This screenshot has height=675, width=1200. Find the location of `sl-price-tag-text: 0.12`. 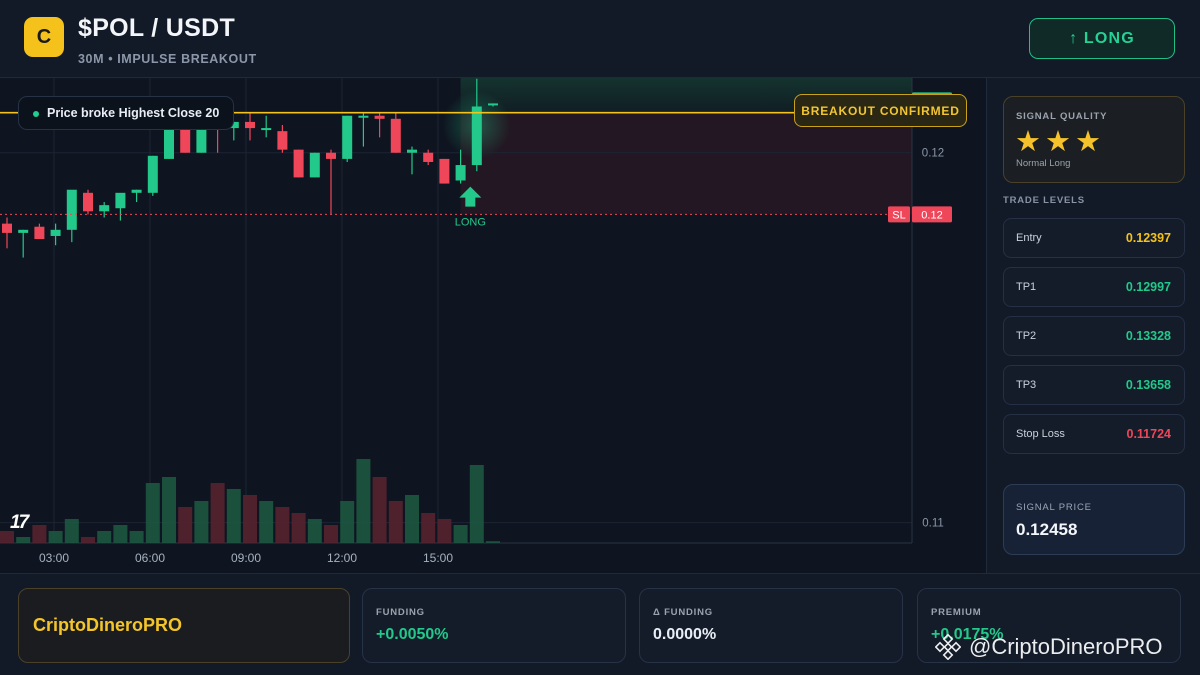

sl-price-tag-text: 0.12 is located at coordinates (931, 215).